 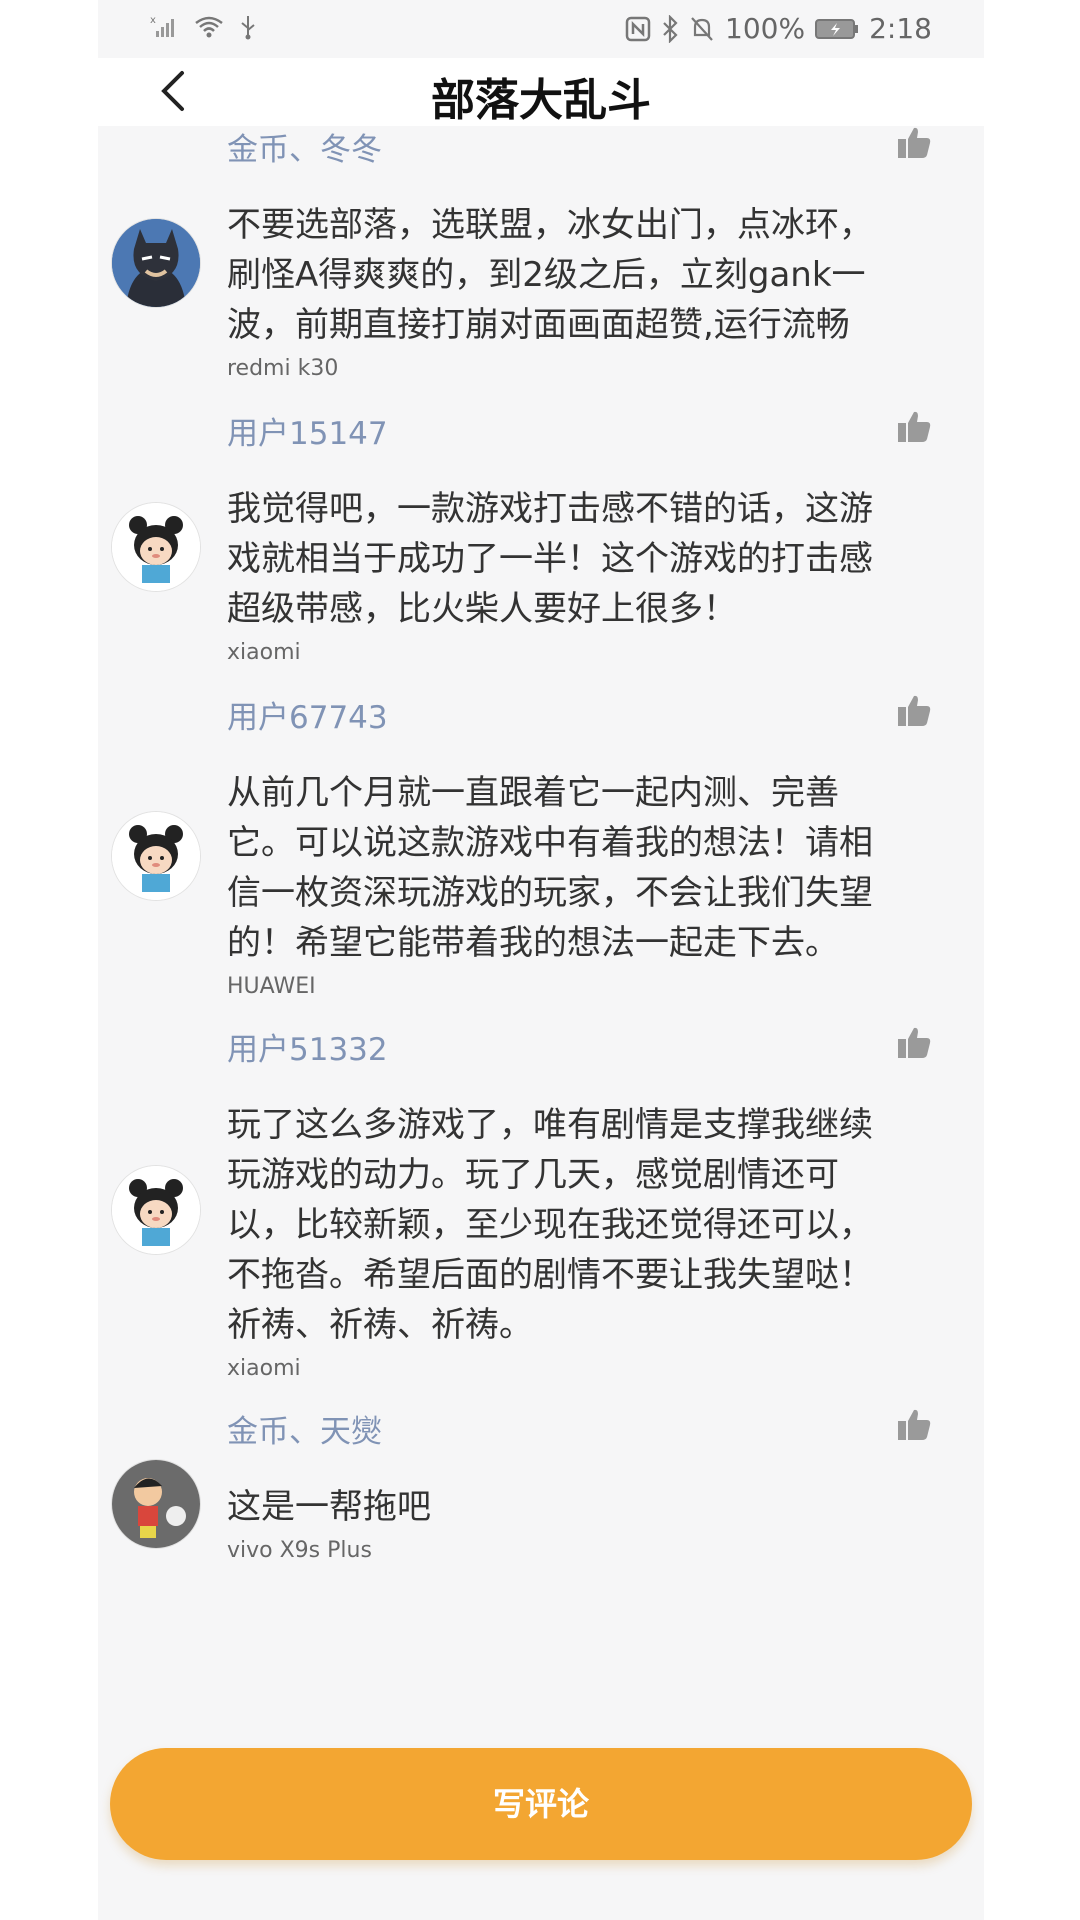 What do you see at coordinates (156, 1504) in the screenshot?
I see `crayon-shin-avatar-icon` at bounding box center [156, 1504].